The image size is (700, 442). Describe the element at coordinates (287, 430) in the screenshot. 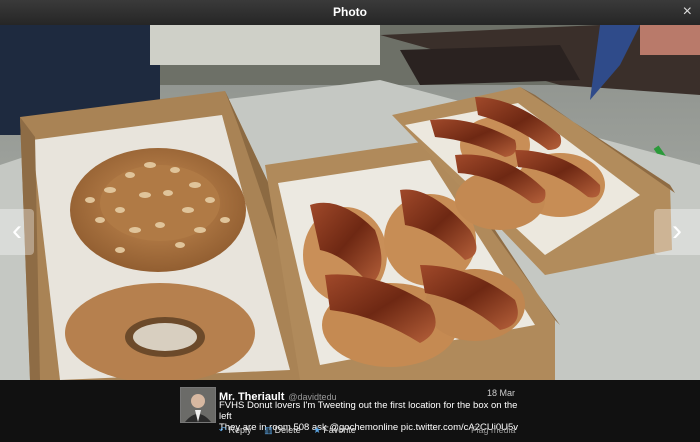

I see `delete-label: Delete` at that location.